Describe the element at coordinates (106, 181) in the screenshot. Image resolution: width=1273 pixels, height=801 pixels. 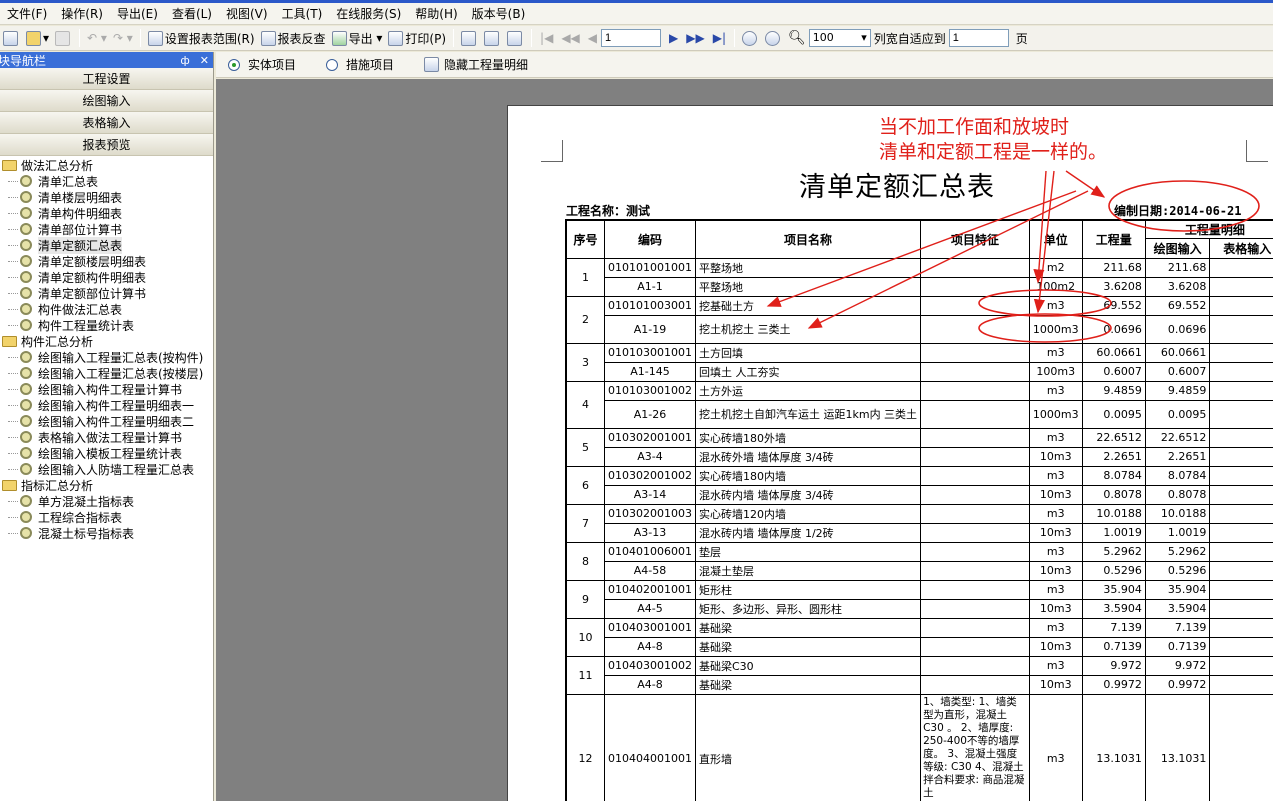
I see `tree-item: 清单汇总表` at that location.